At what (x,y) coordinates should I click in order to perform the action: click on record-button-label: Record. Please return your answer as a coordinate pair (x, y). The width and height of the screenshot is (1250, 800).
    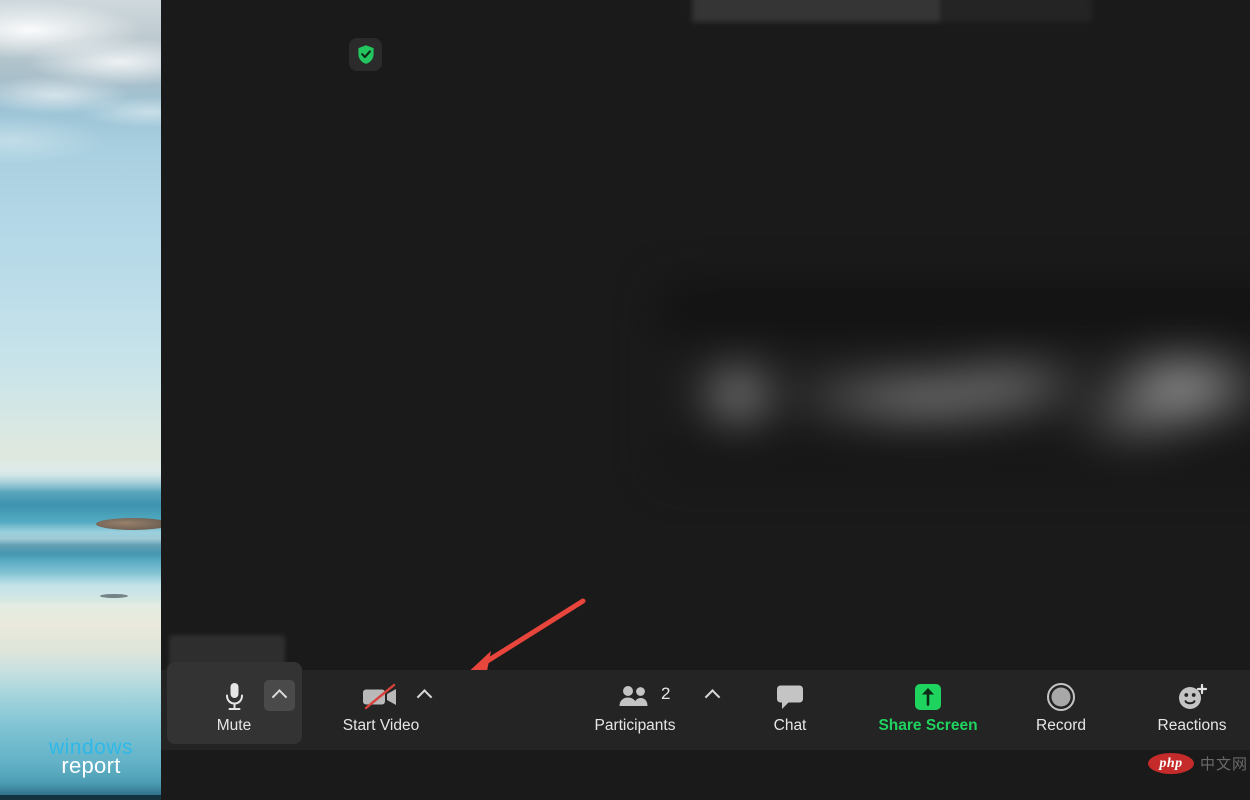
    Looking at the image, I should click on (1061, 725).